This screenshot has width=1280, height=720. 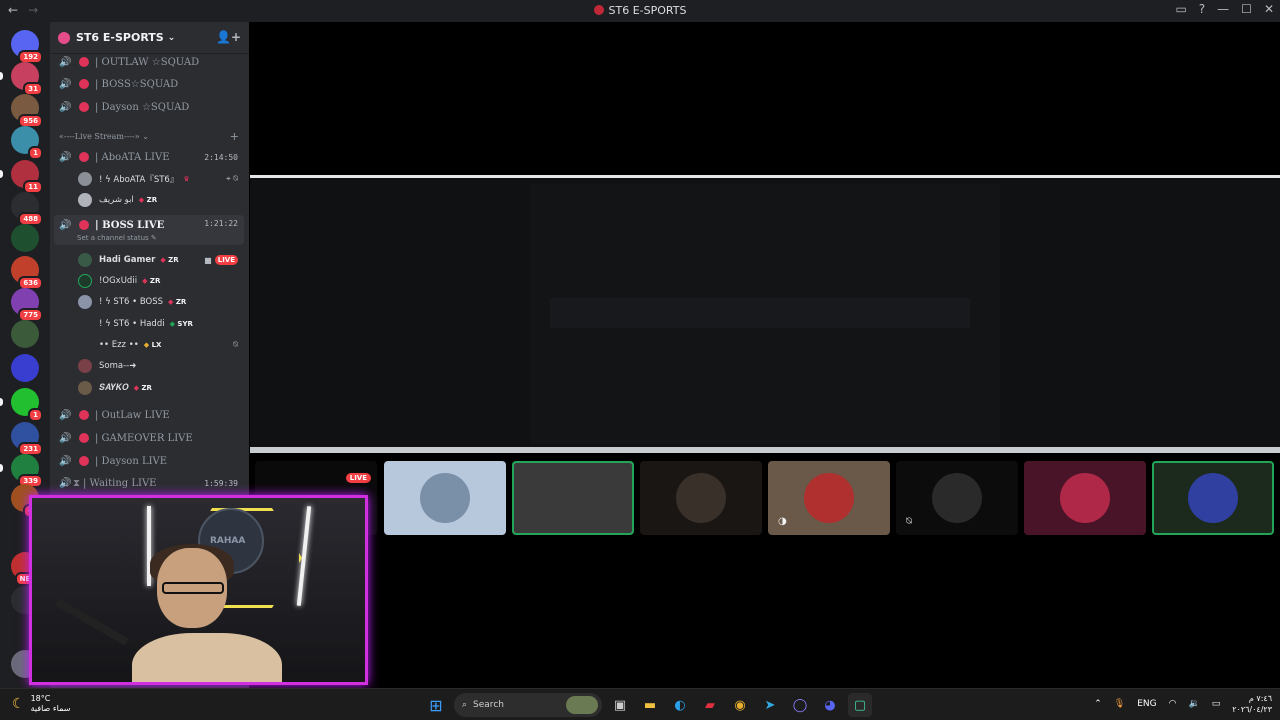 What do you see at coordinates (909, 521) in the screenshot?
I see `deafened-icon: ⍉` at bounding box center [909, 521].